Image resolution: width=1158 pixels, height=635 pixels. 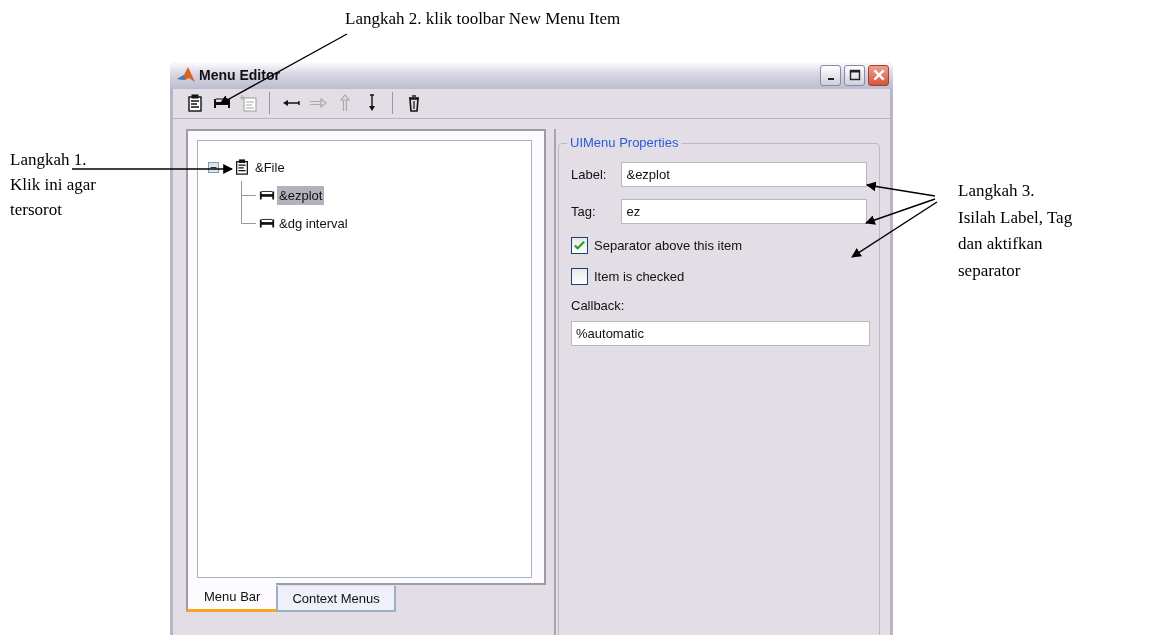 What do you see at coordinates (744, 174) in the screenshot?
I see `label-field: &ezplot` at bounding box center [744, 174].